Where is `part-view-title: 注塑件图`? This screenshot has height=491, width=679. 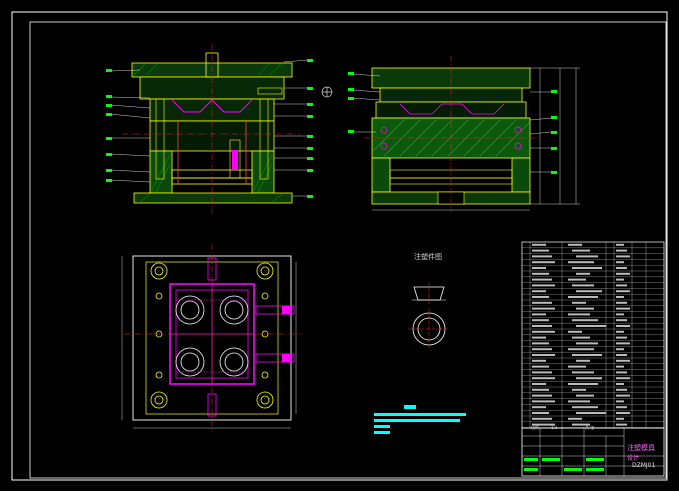
part-view-title: 注塑件图 is located at coordinates (428, 257).